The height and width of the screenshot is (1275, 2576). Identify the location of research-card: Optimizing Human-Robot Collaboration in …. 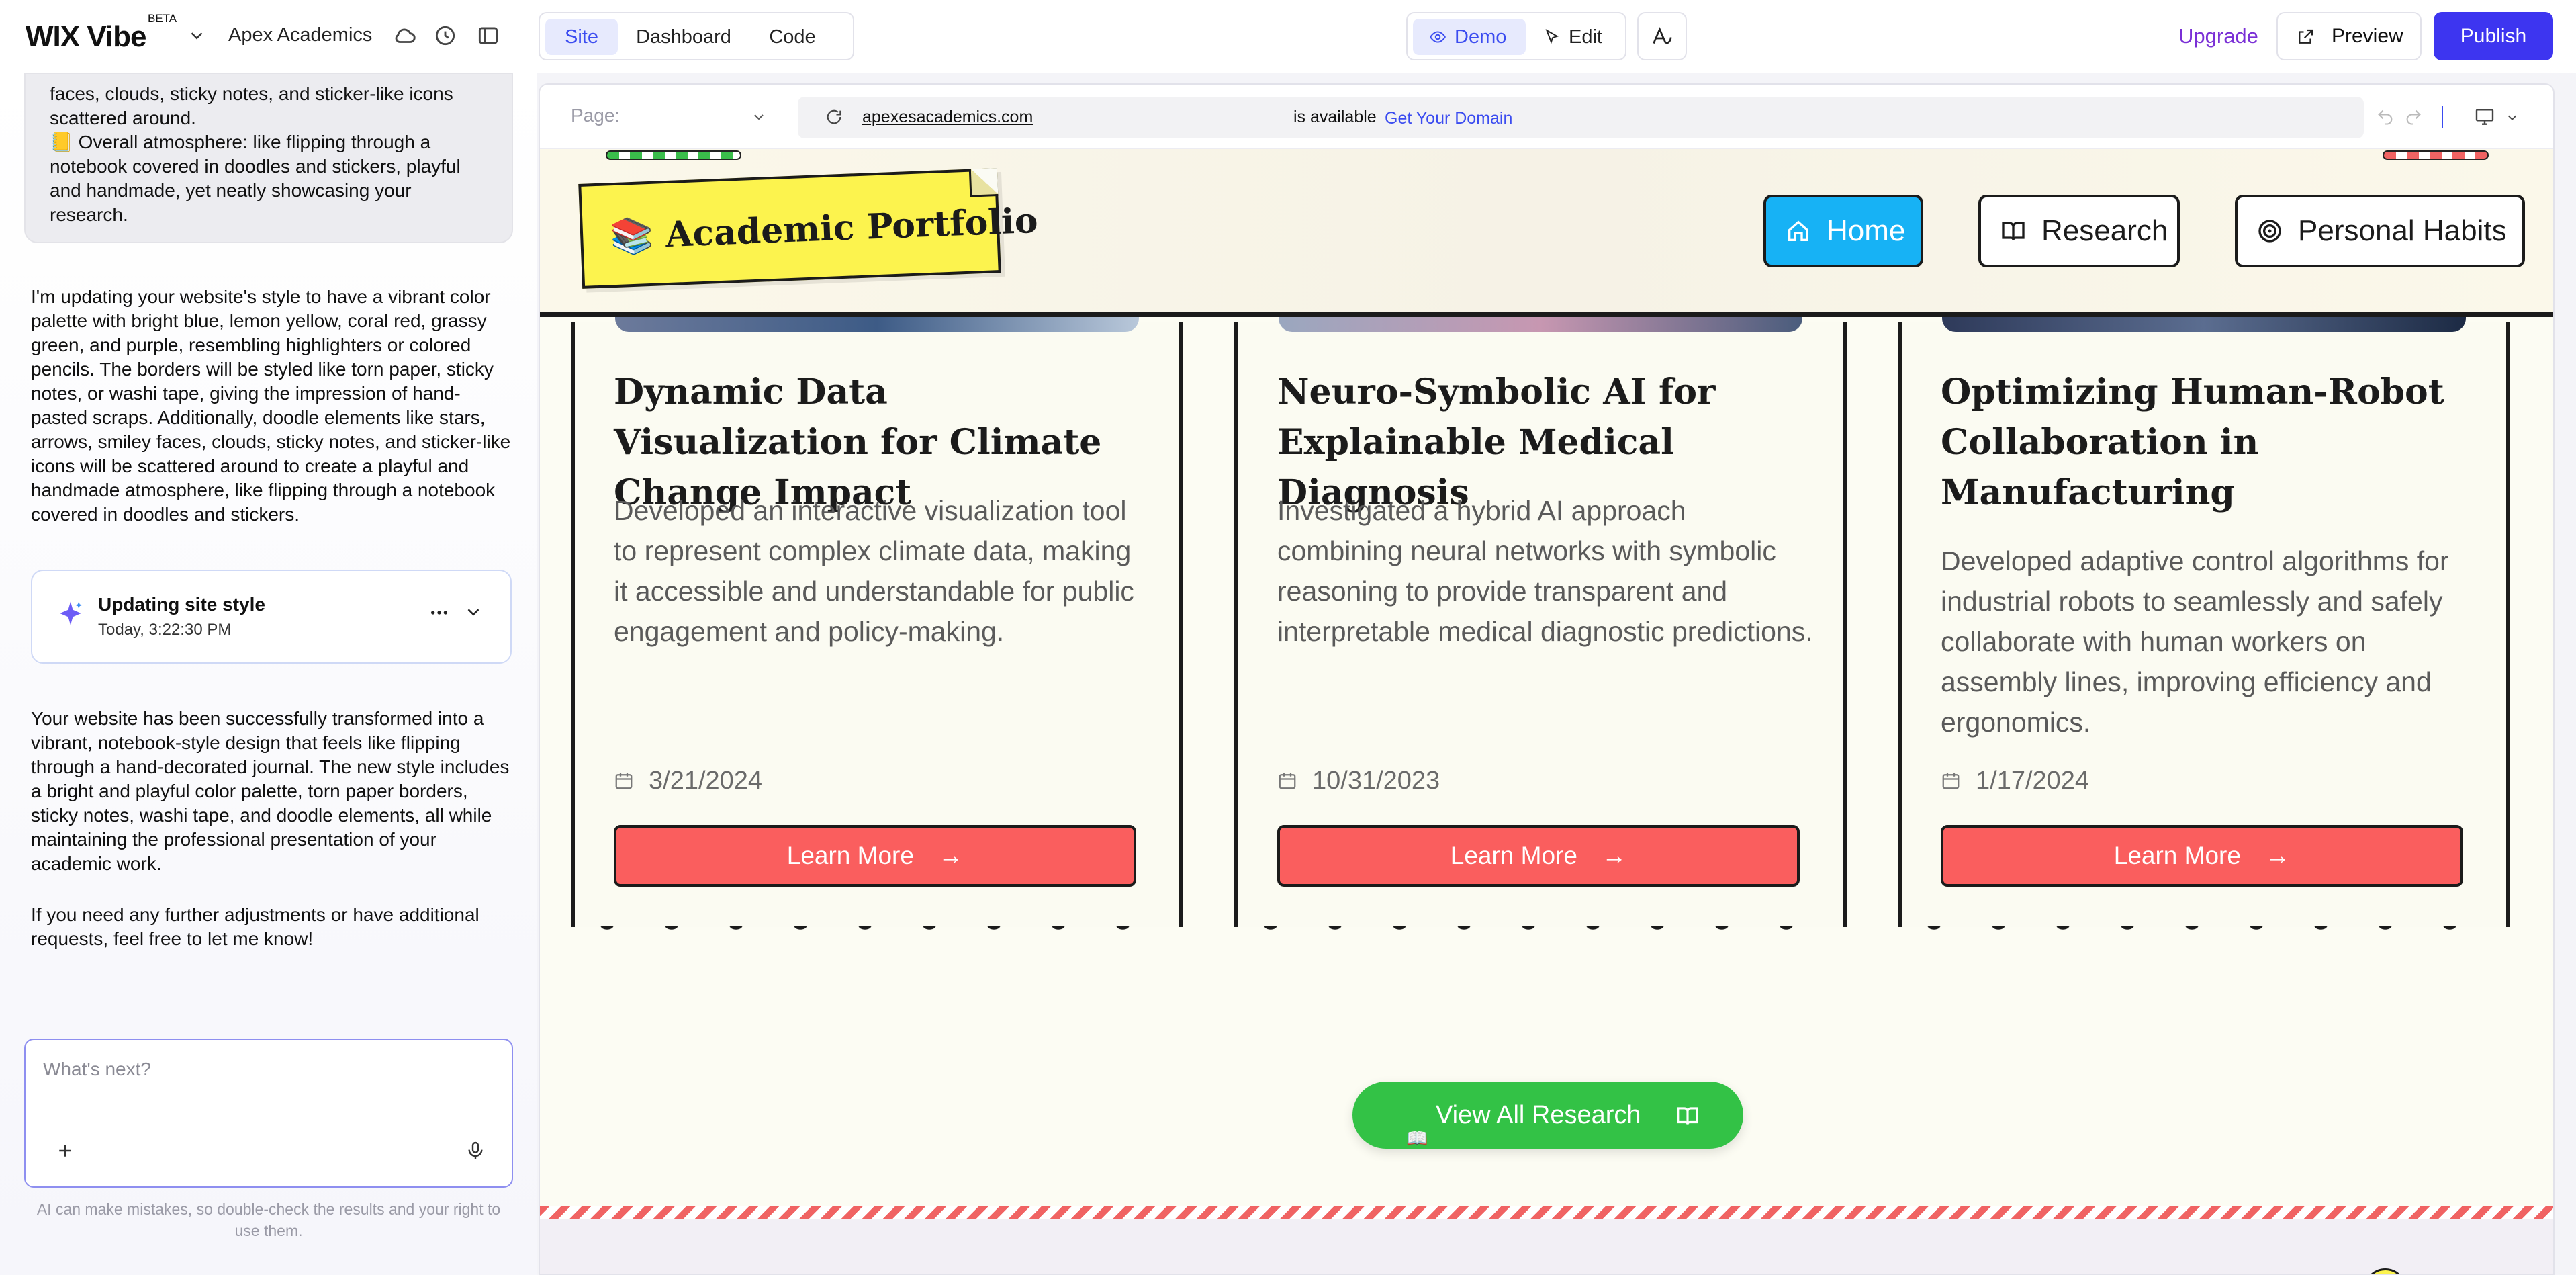
(2204, 626).